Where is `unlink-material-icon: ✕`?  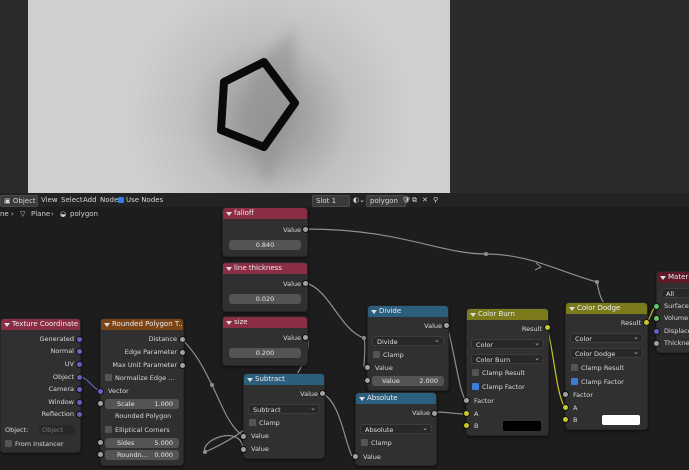
unlink-material-icon: ✕ is located at coordinates (425, 200).